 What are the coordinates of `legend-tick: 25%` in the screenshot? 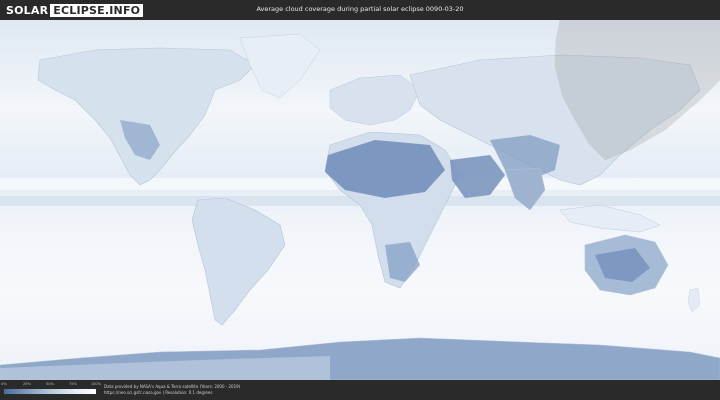 It's located at (27, 384).